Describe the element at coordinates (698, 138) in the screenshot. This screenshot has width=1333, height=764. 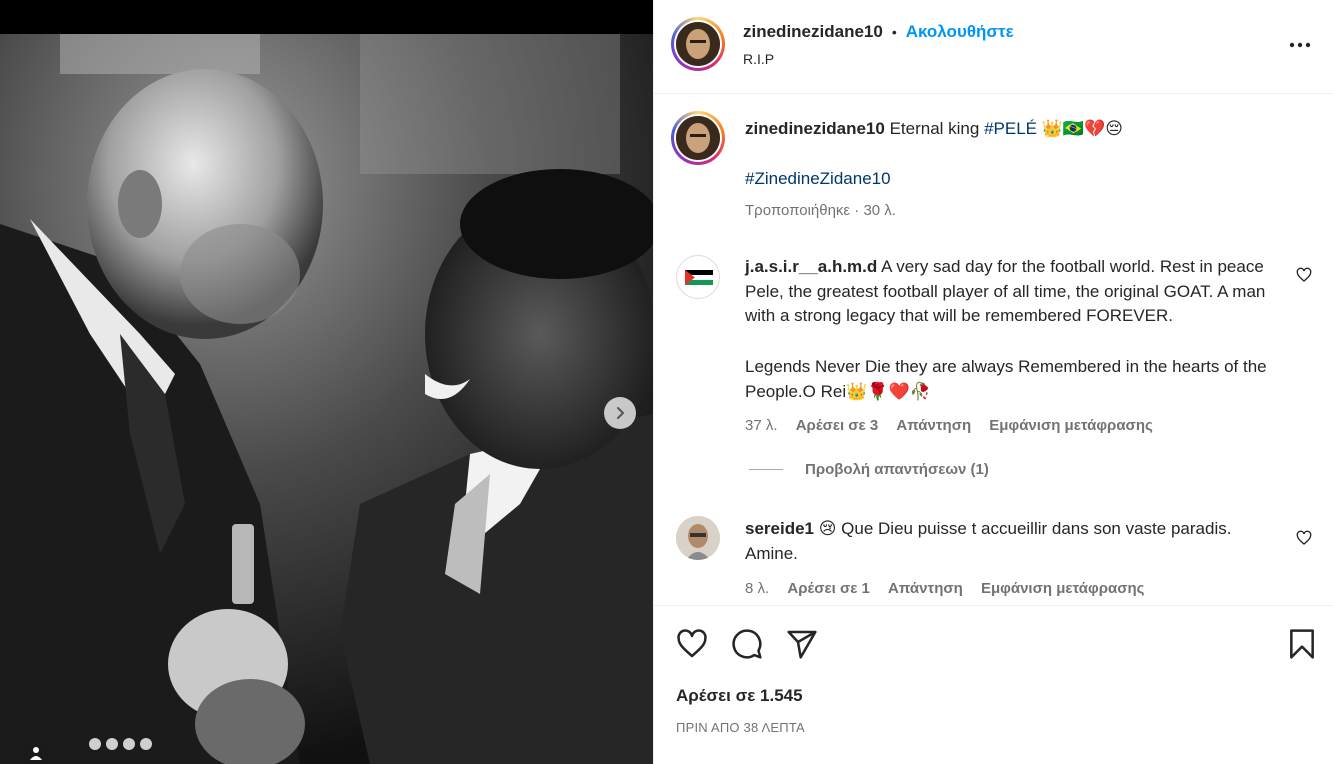
I see `caption-avatar` at that location.